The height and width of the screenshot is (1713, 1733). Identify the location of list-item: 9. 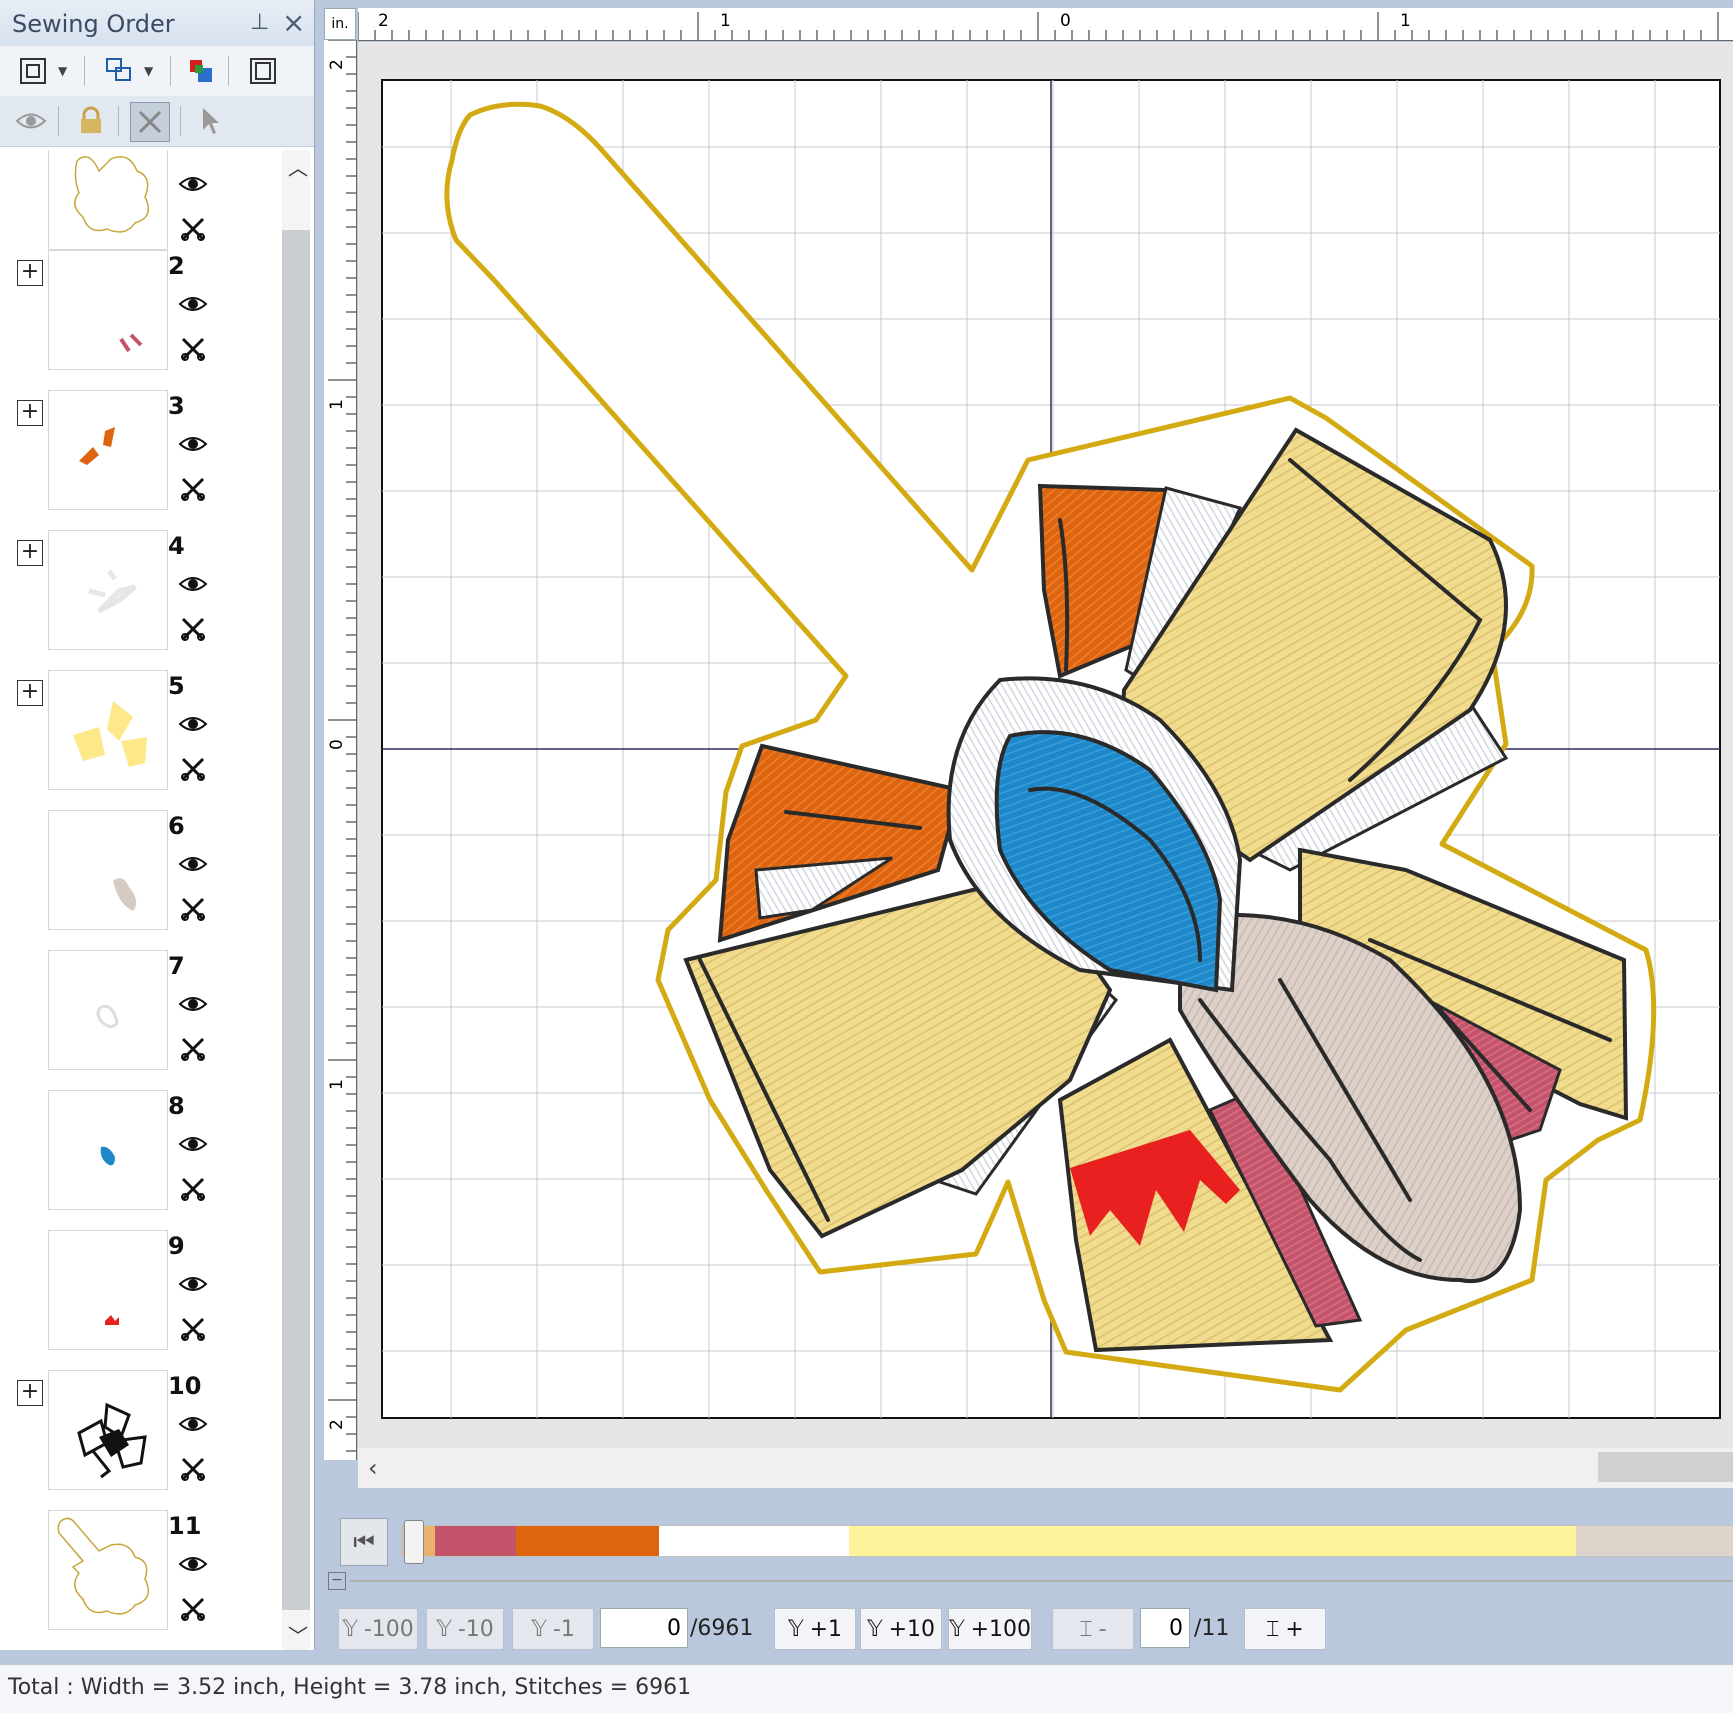
(142, 1300).